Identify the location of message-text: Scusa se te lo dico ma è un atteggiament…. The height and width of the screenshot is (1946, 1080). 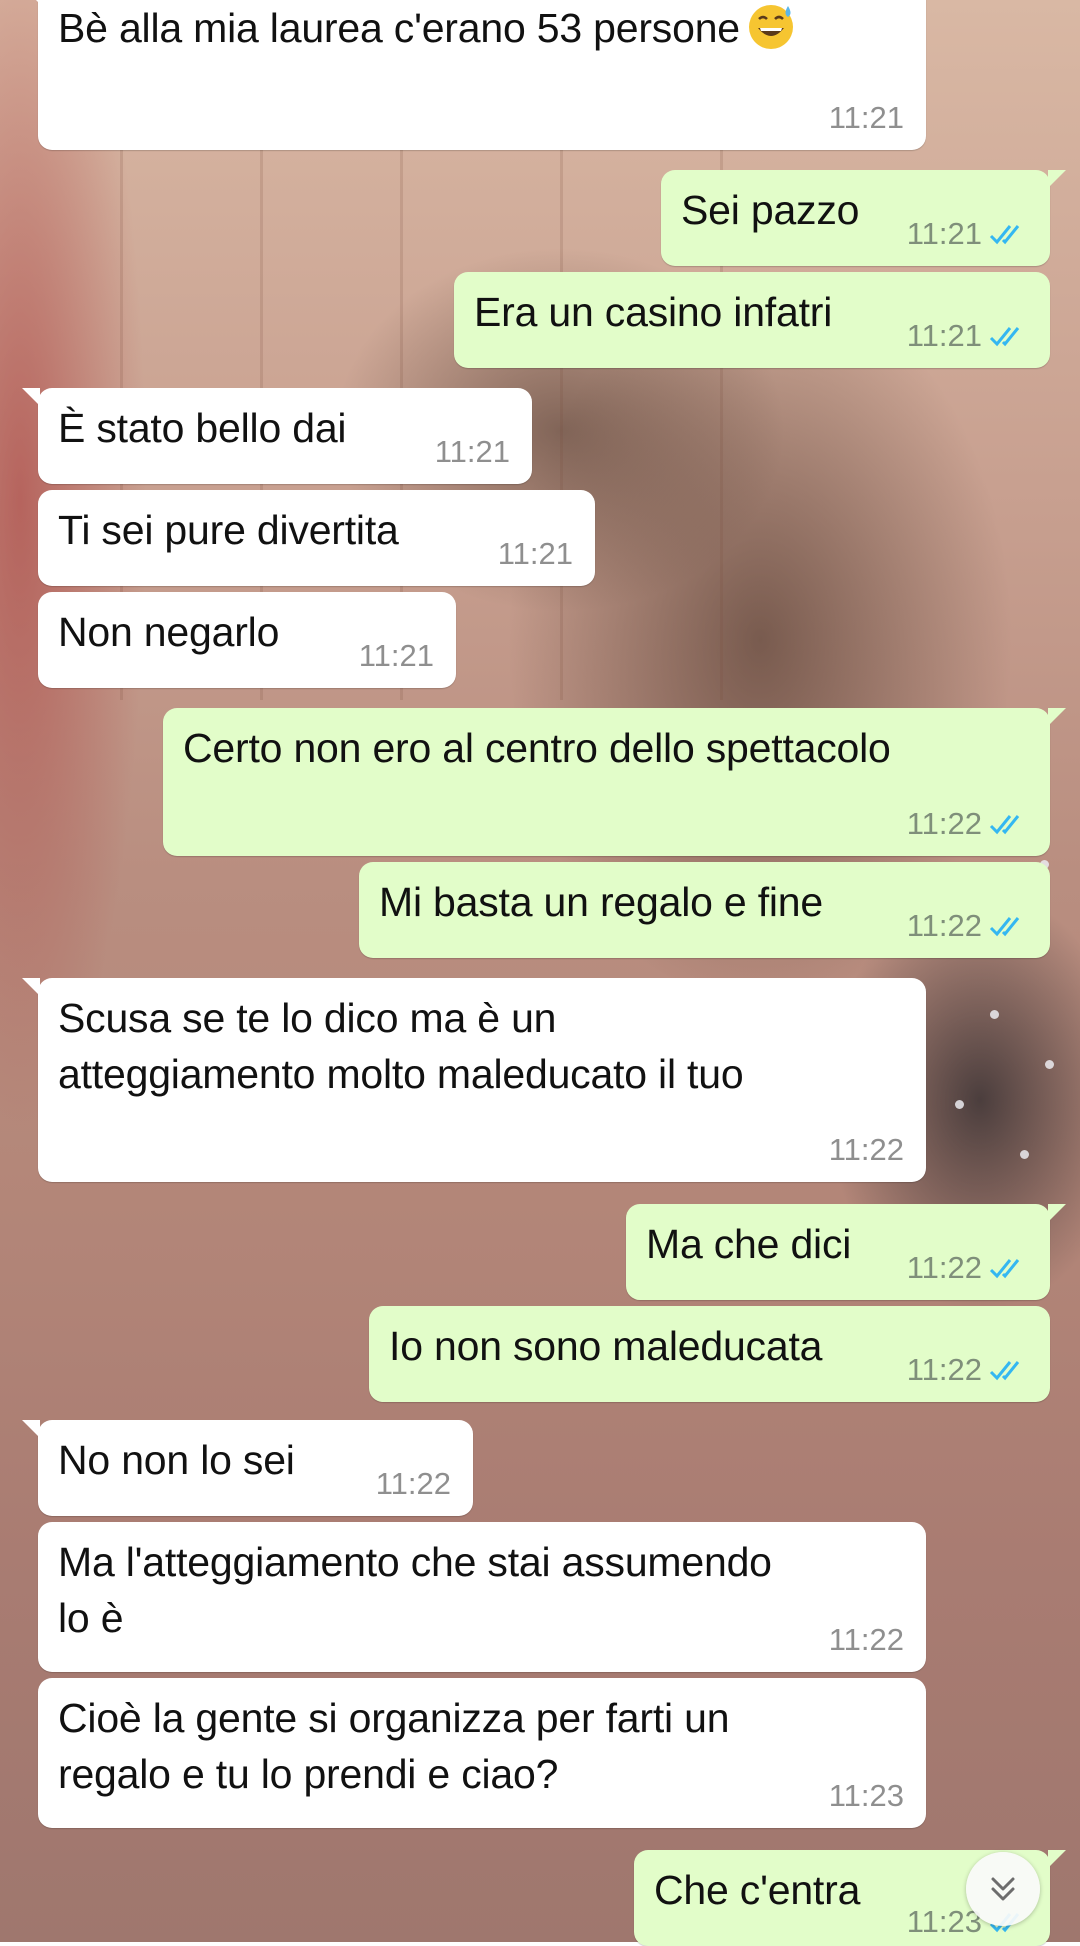
(401, 1046).